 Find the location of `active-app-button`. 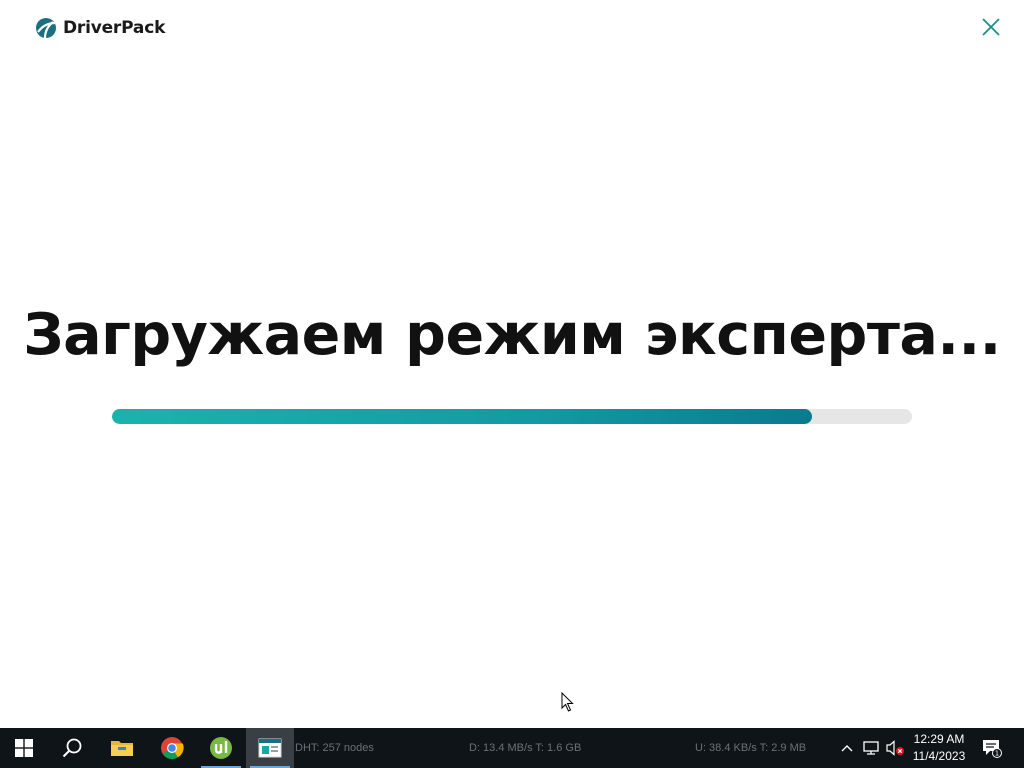

active-app-button is located at coordinates (270, 748).